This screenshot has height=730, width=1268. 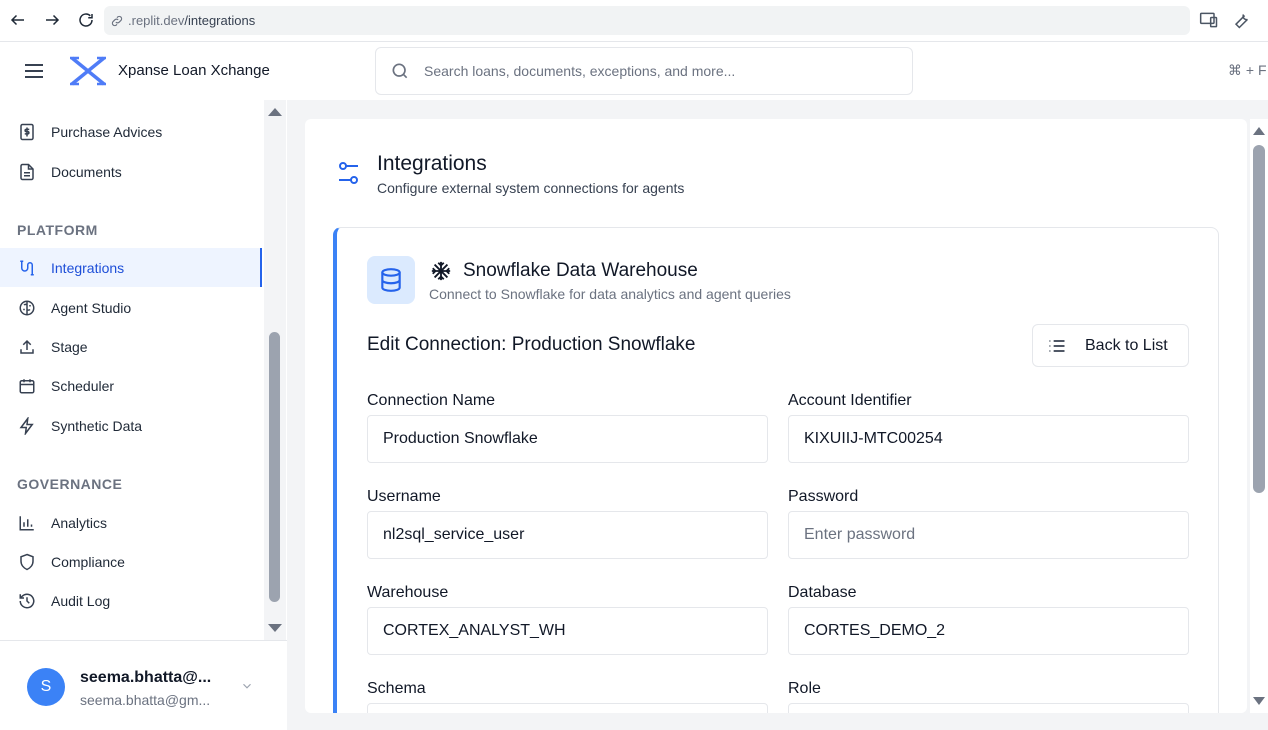 What do you see at coordinates (27, 601) in the screenshot?
I see `history-icon` at bounding box center [27, 601].